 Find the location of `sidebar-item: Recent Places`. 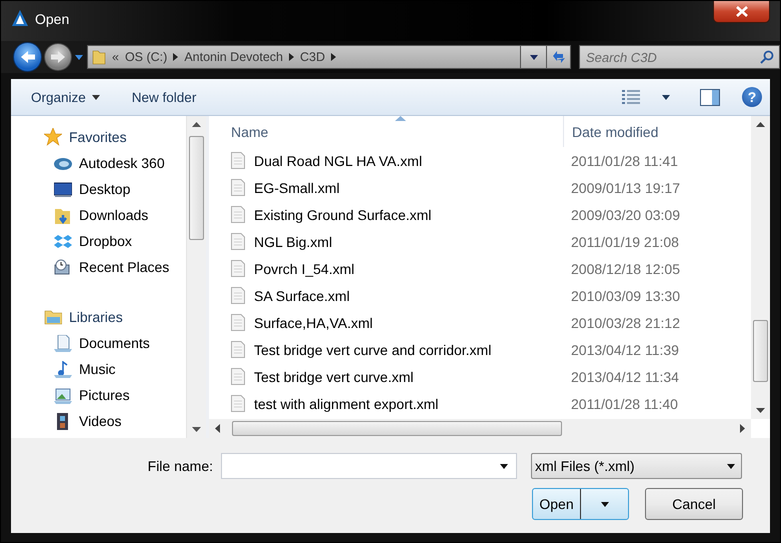

sidebar-item: Recent Places is located at coordinates (98, 267).